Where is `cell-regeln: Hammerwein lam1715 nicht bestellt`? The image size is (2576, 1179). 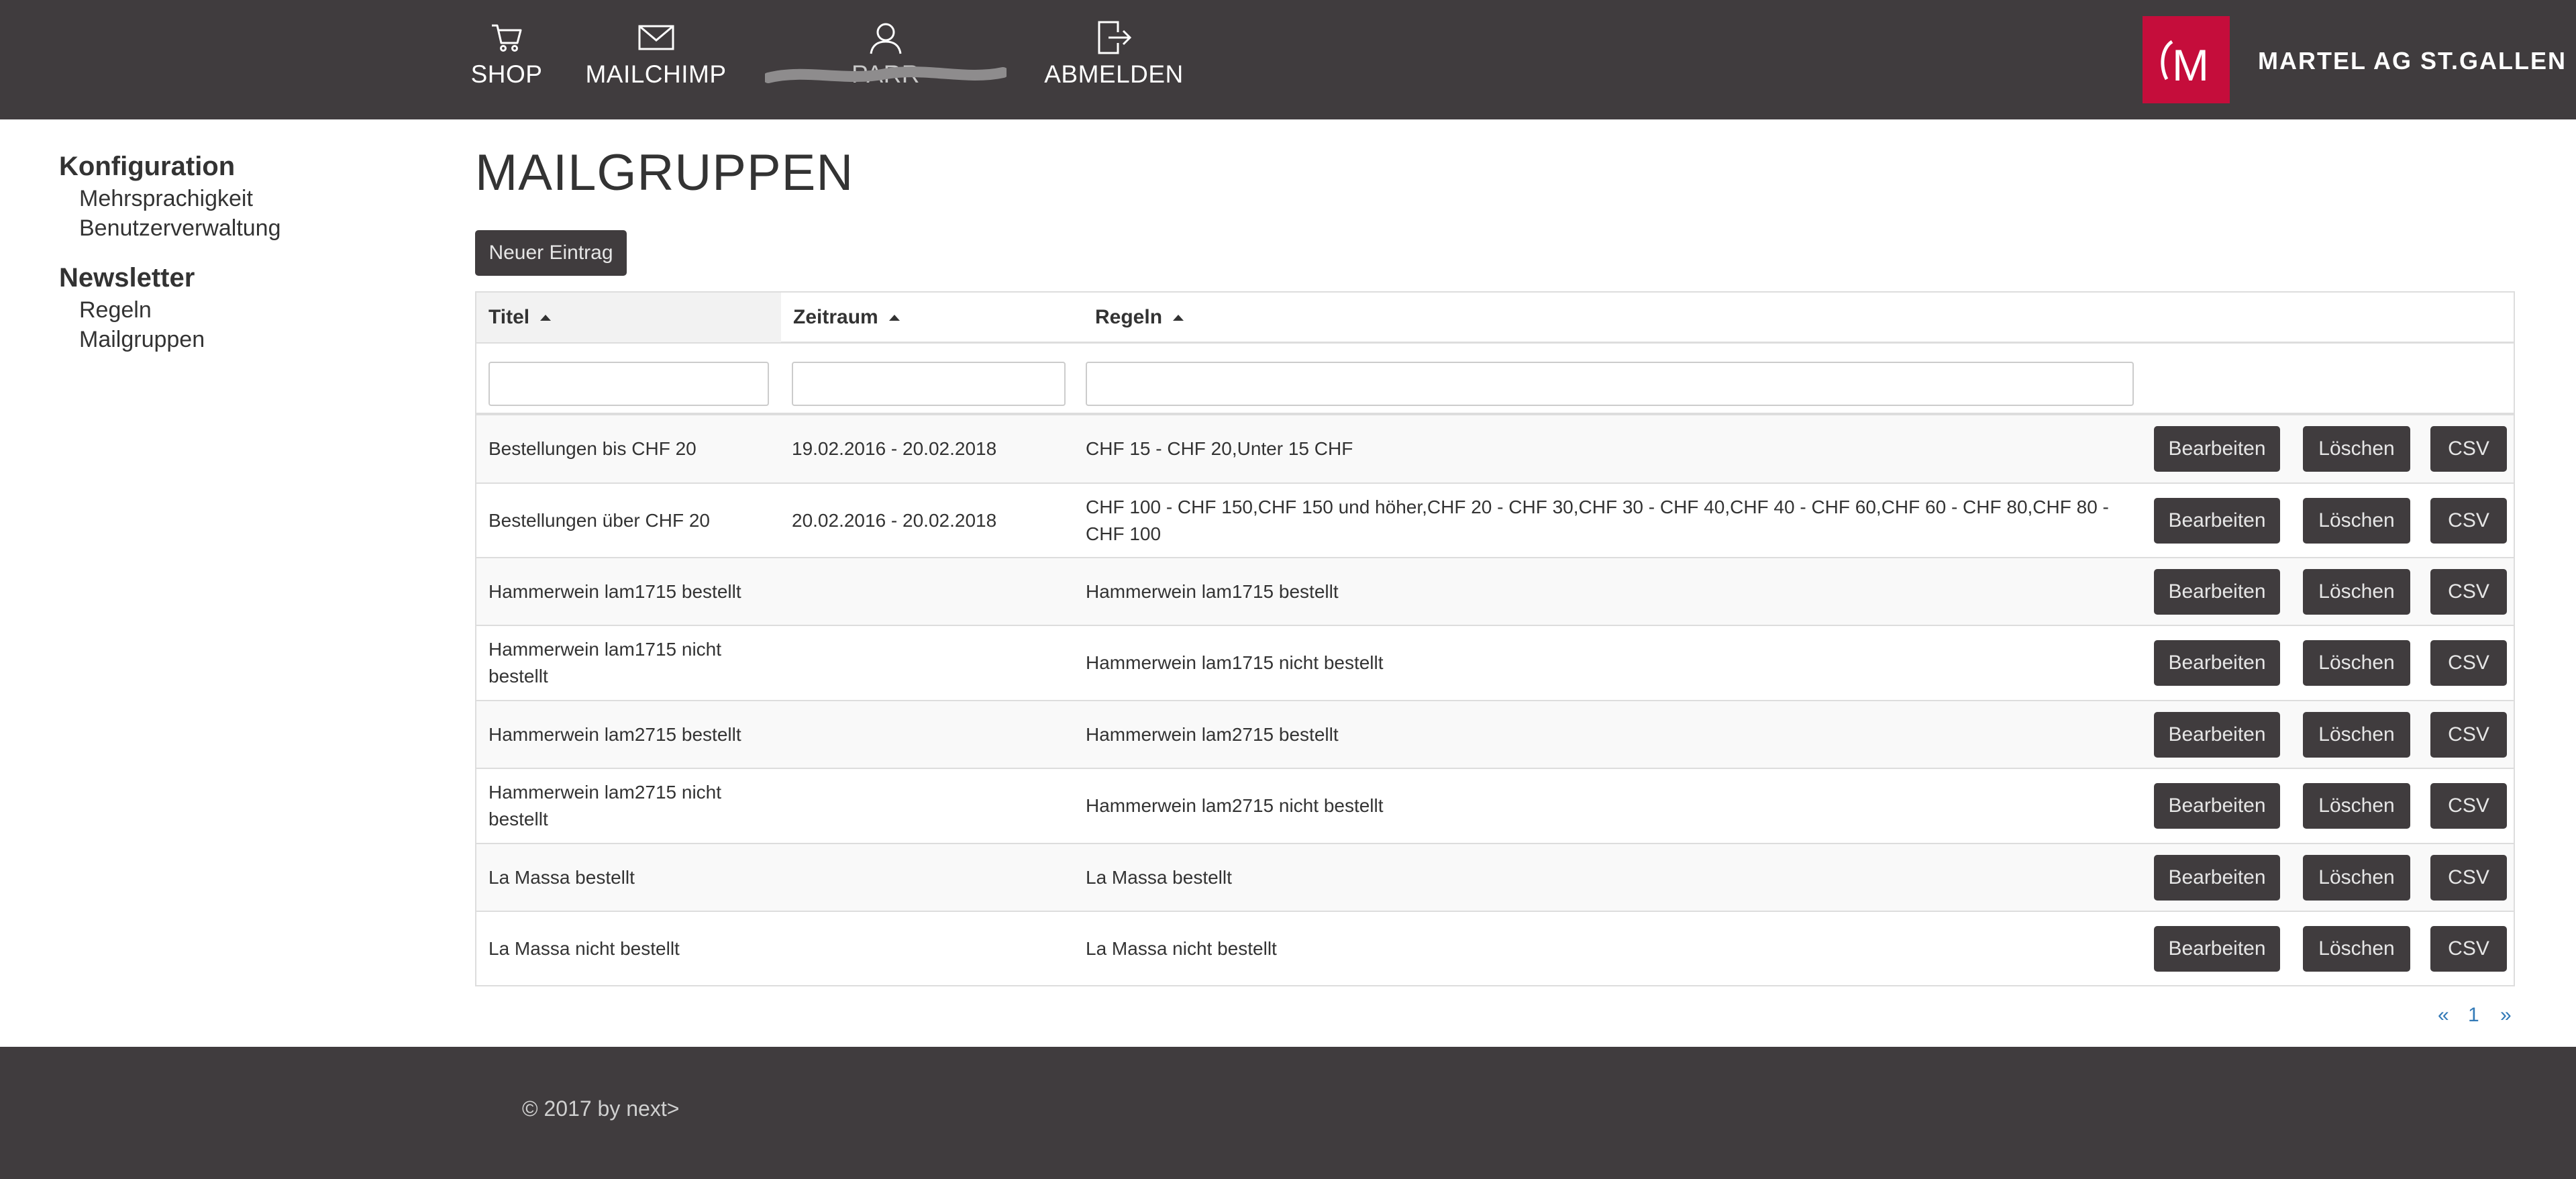 cell-regeln: Hammerwein lam1715 nicht bestellt is located at coordinates (1235, 662).